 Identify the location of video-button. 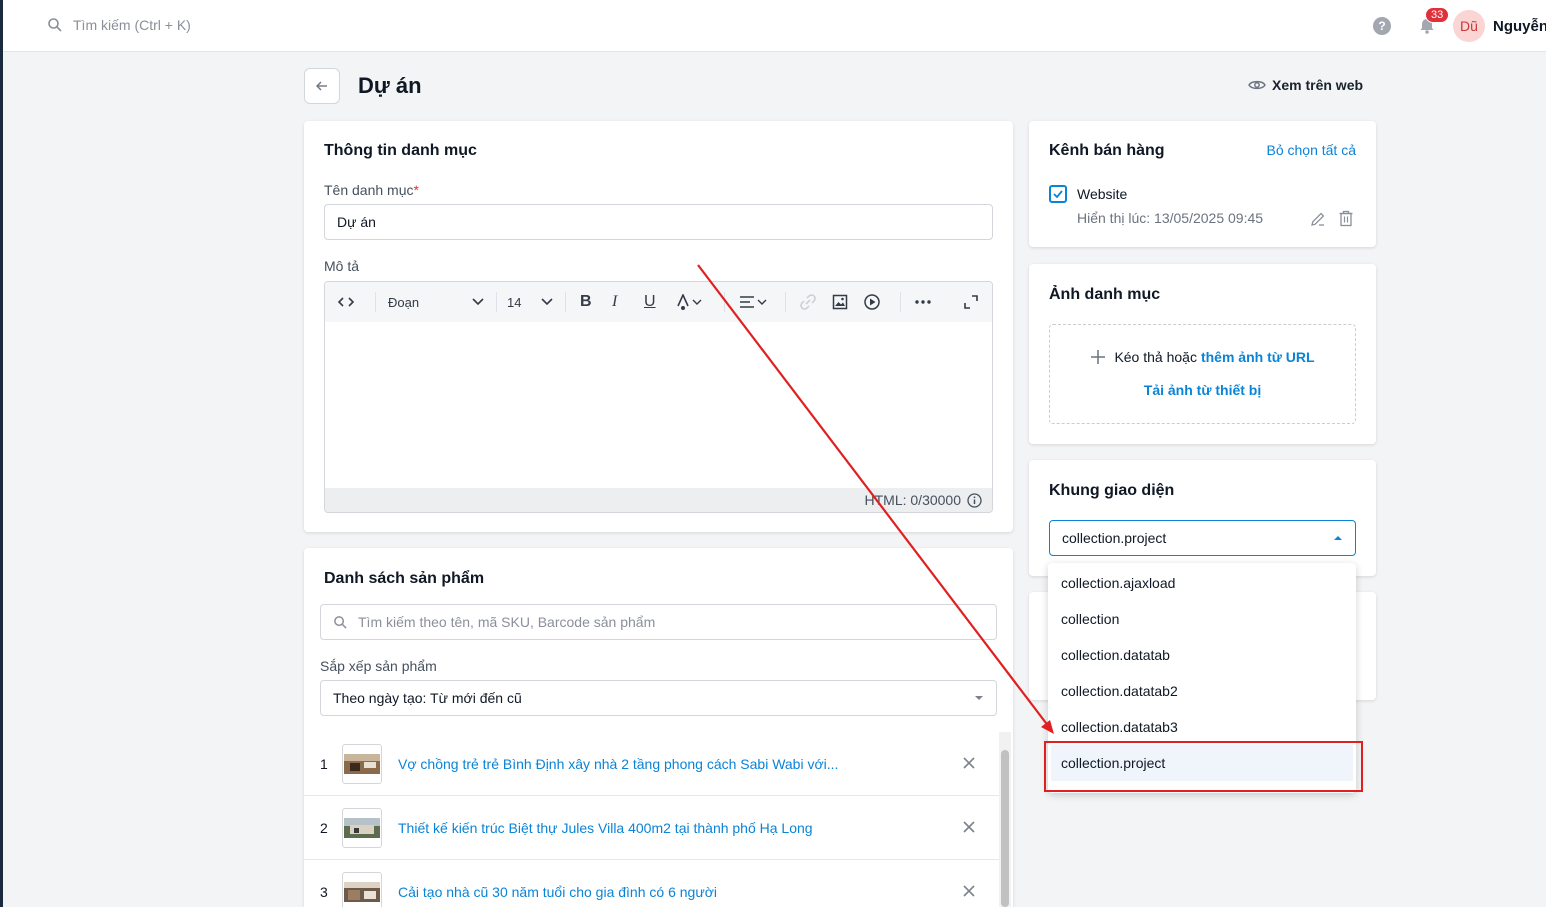
(880, 302).